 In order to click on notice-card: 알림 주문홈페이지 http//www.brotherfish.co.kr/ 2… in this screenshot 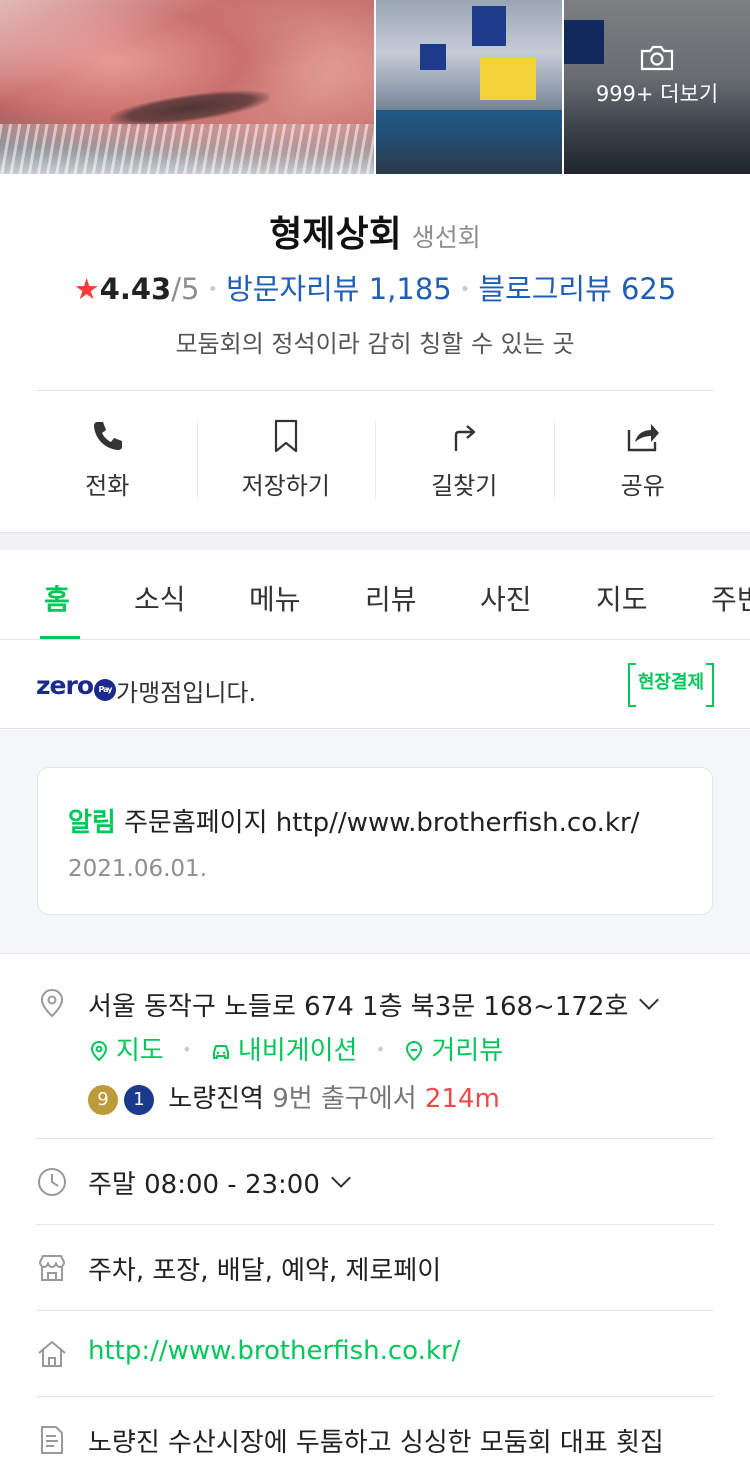, I will do `click(375, 841)`.